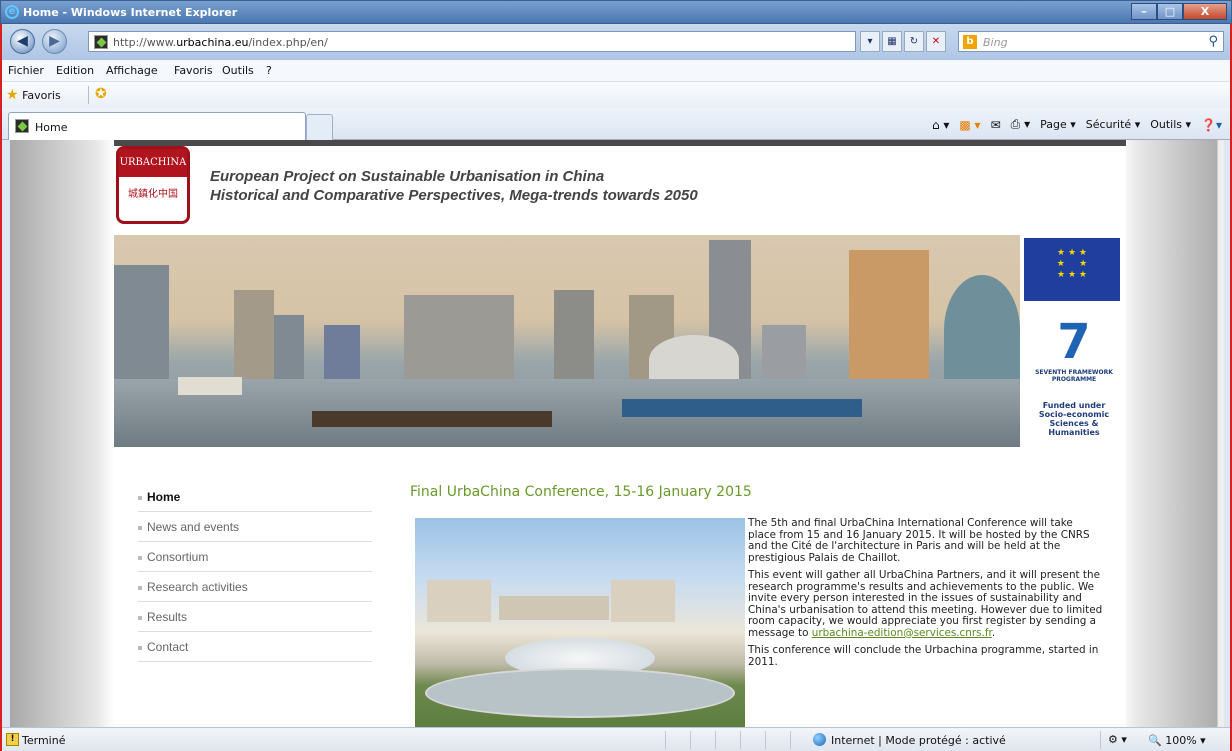 The image size is (1232, 751). I want to click on status-text: Terminé, so click(44, 740).